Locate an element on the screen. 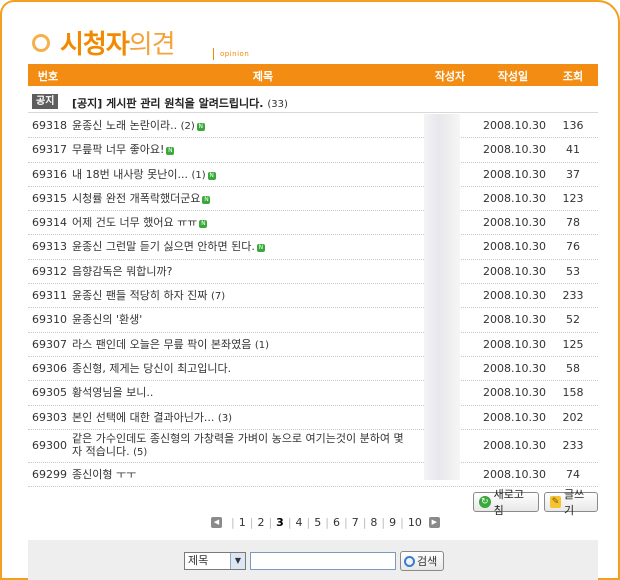 This screenshot has width=620, height=580. post-views: 136 is located at coordinates (573, 125).